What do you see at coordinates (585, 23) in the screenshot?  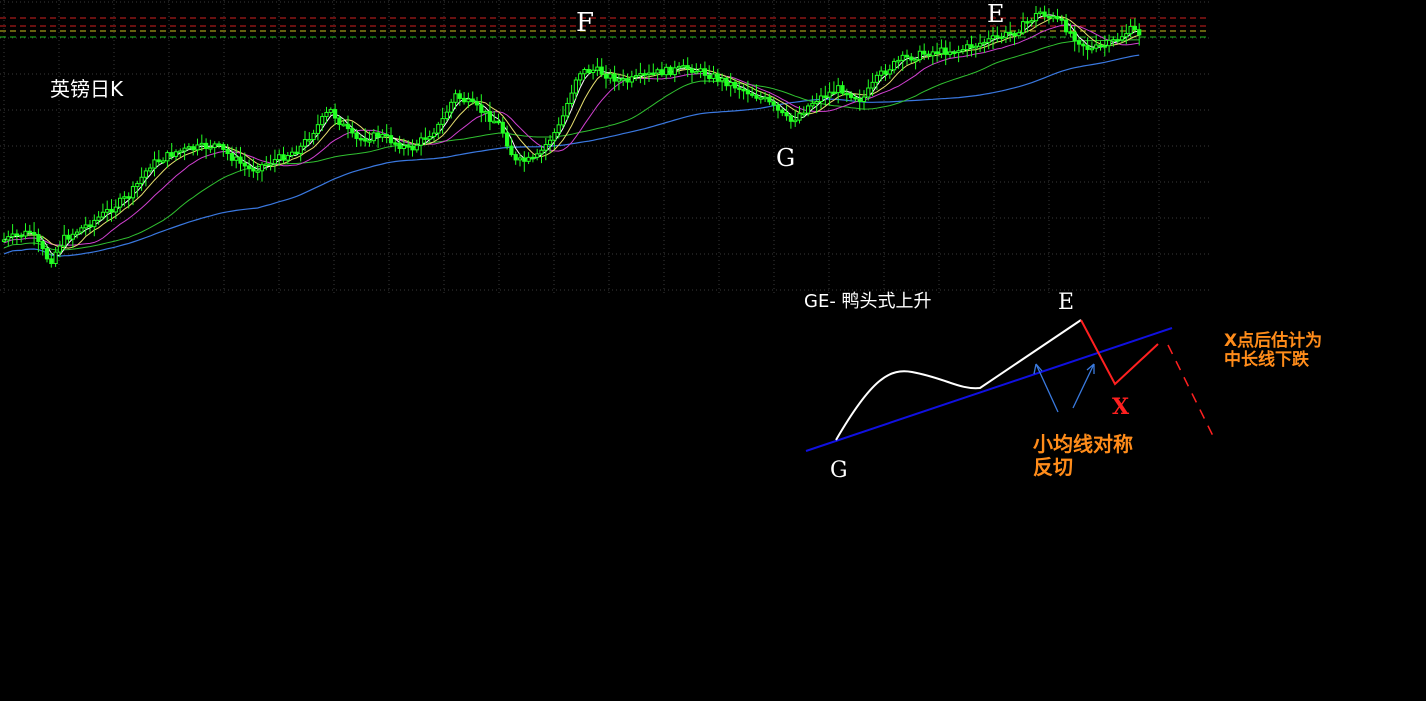 I see `annotation-f: F` at bounding box center [585, 23].